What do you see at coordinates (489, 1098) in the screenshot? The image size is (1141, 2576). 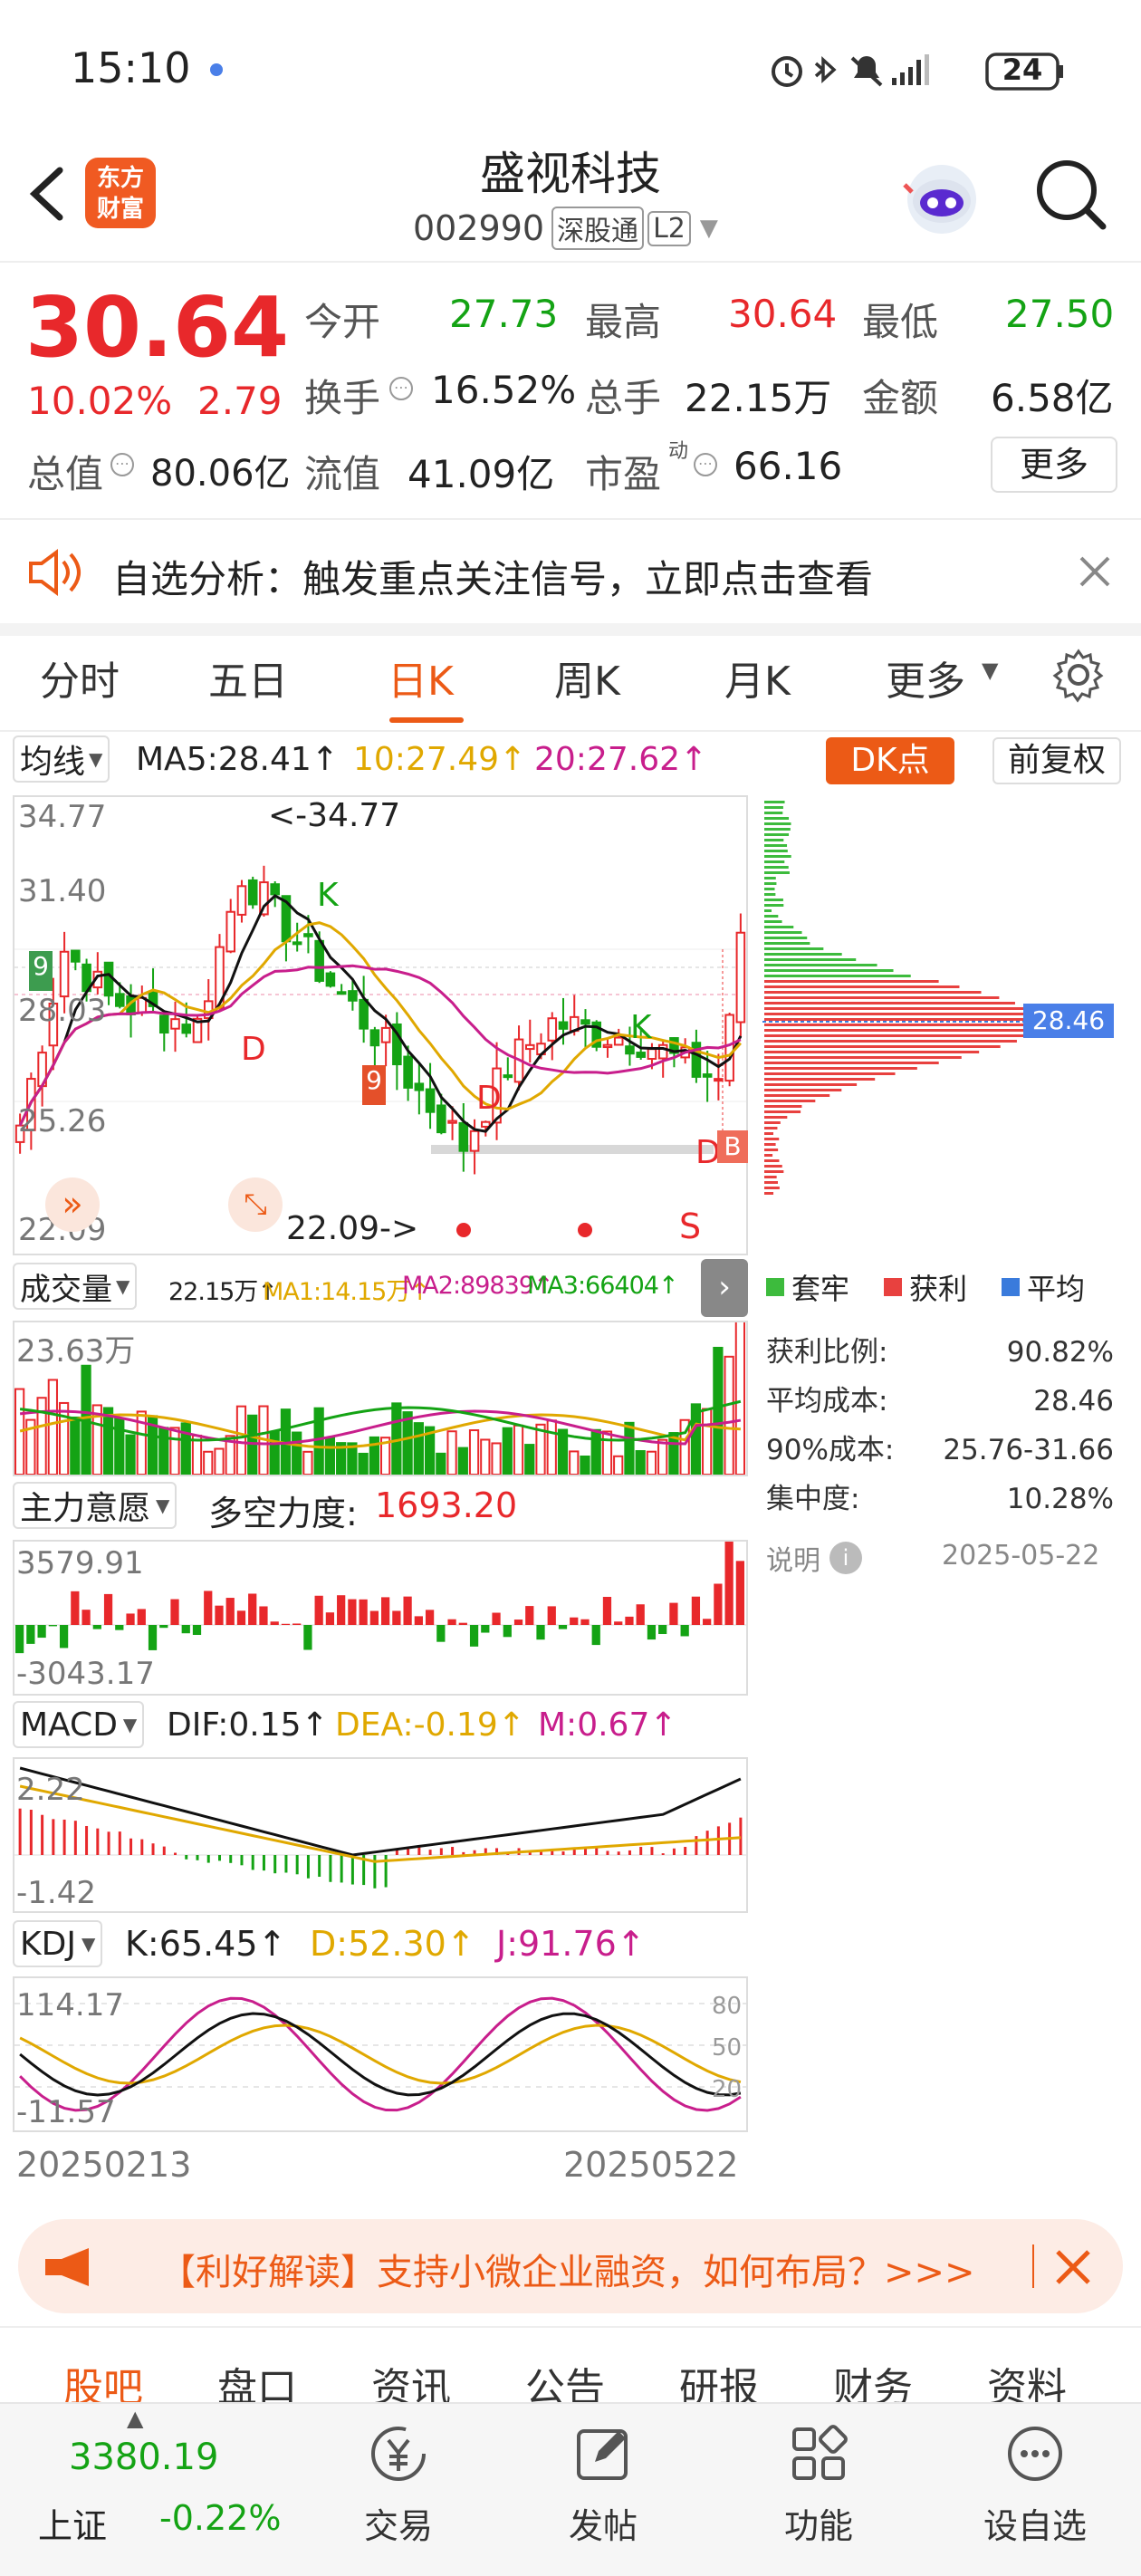 I see `signal-d: D` at bounding box center [489, 1098].